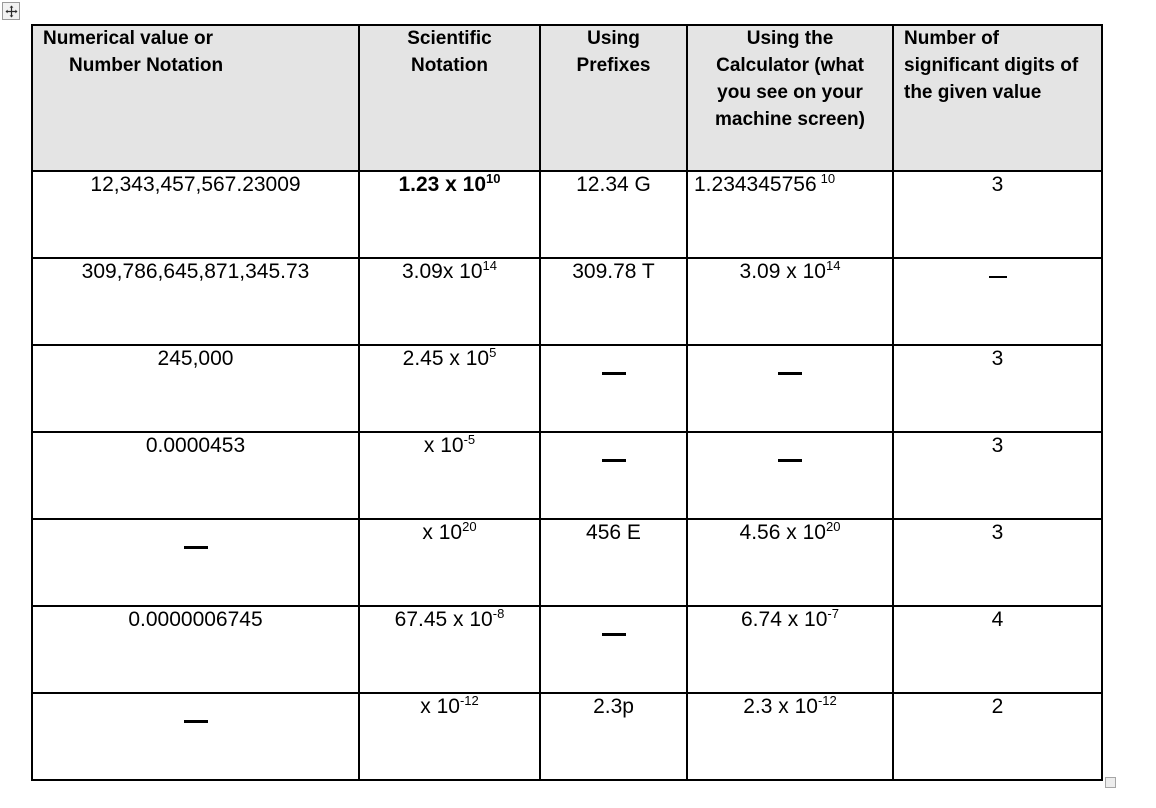  Describe the element at coordinates (997, 736) in the screenshot. I see `cell-significant-digits: 2` at that location.